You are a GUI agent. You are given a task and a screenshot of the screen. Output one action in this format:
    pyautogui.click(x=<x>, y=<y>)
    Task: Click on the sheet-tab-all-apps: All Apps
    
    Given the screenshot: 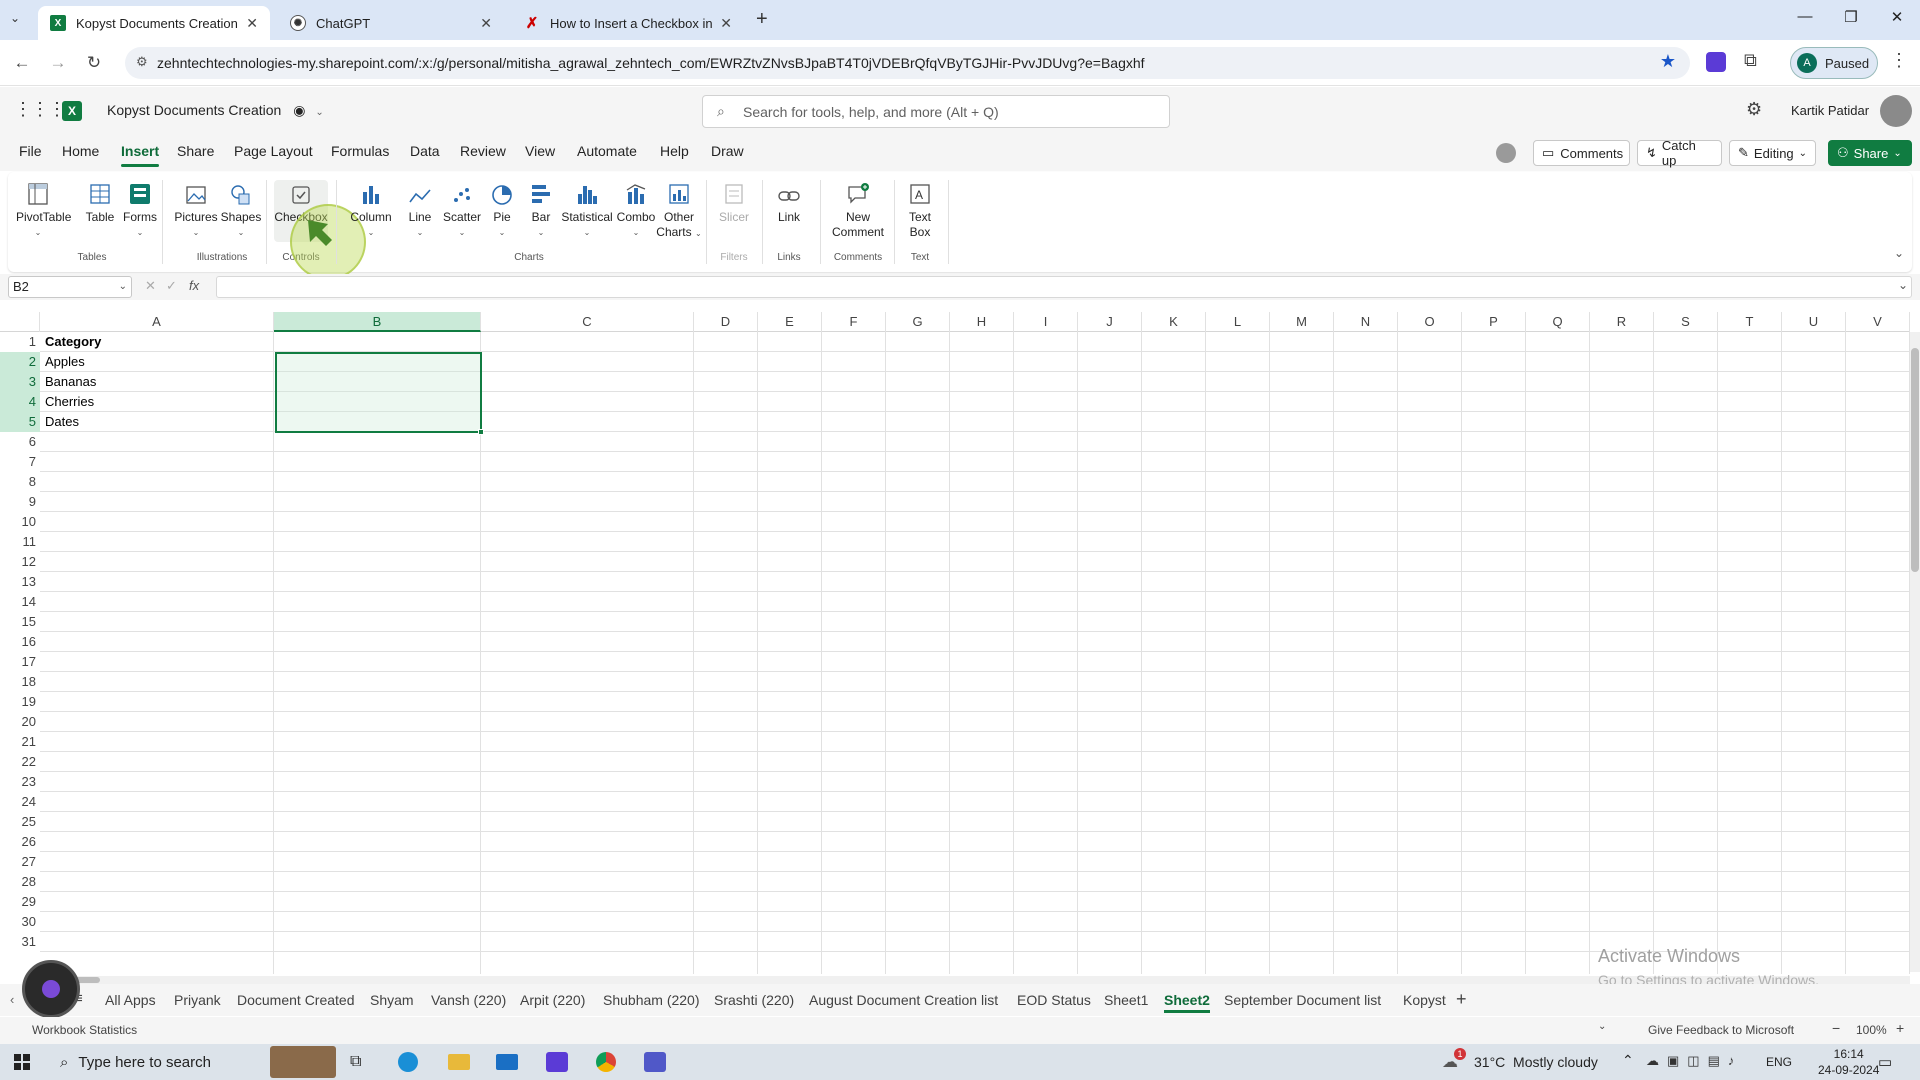 What is the action you would take?
    pyautogui.click(x=130, y=1000)
    